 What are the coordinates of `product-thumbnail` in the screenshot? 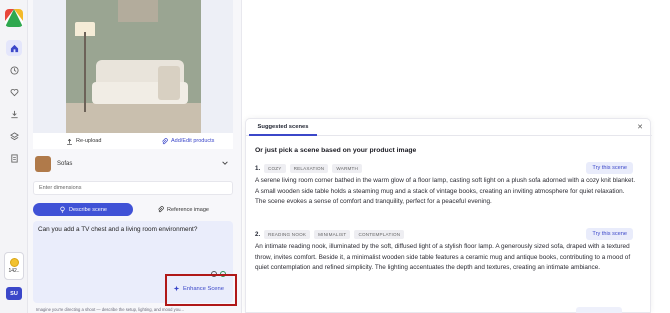 It's located at (43, 164).